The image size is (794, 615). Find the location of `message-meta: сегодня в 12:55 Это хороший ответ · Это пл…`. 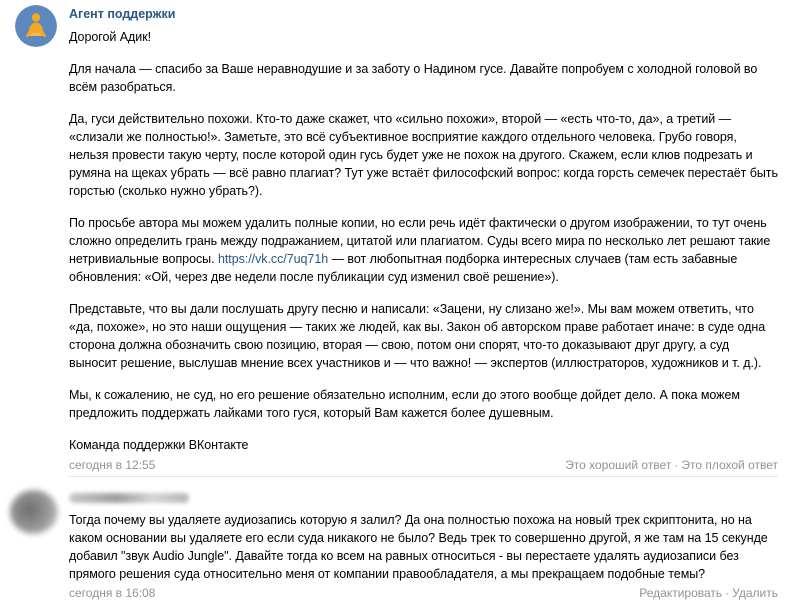

message-meta: сегодня в 12:55 Это хороший ответ · Это пл… is located at coordinates (423, 465).